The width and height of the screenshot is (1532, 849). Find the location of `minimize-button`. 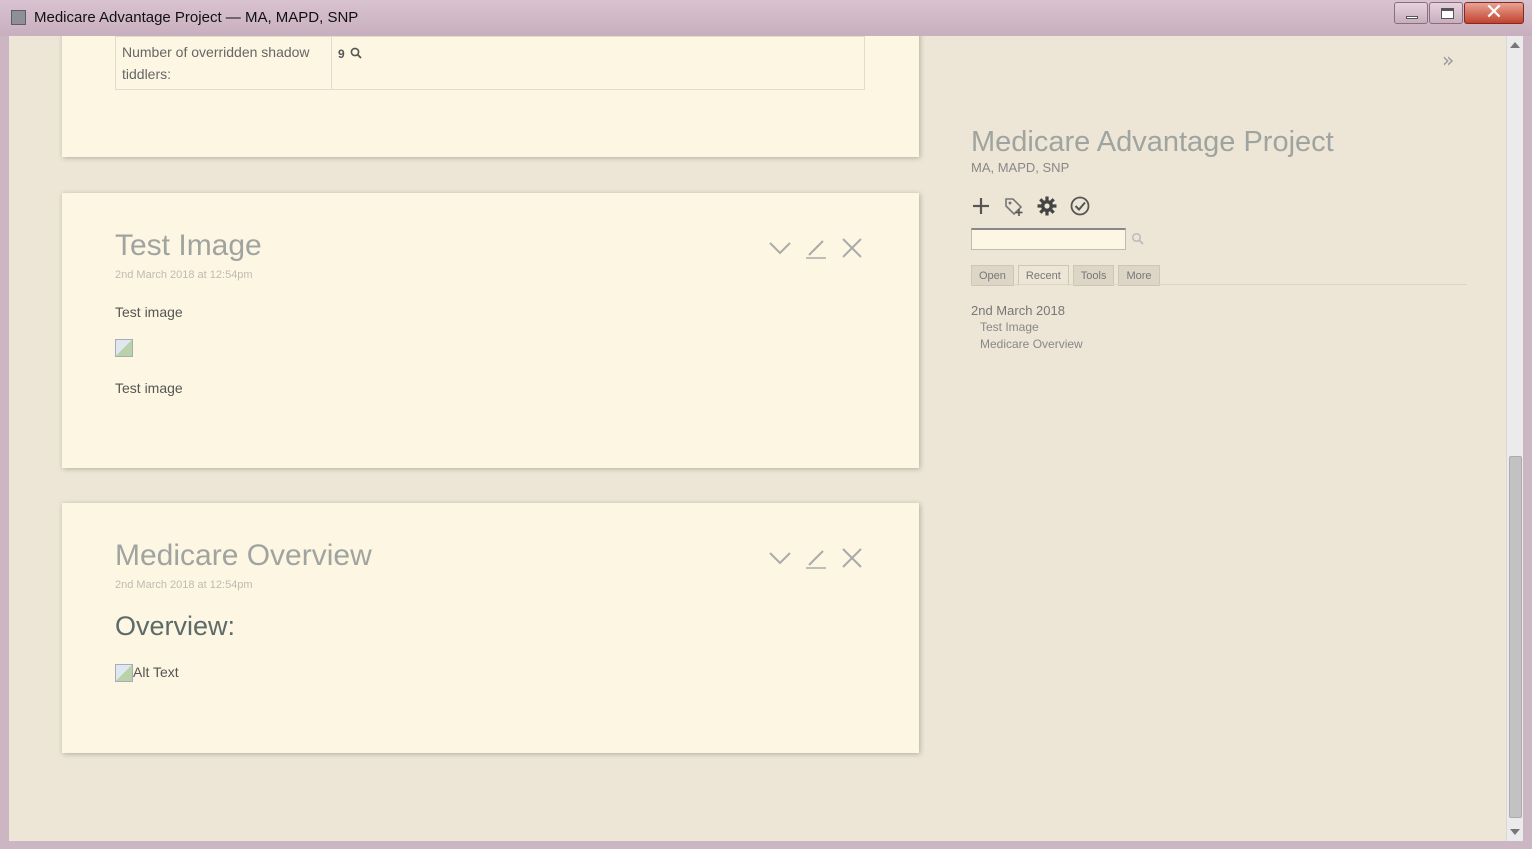

minimize-button is located at coordinates (1411, 13).